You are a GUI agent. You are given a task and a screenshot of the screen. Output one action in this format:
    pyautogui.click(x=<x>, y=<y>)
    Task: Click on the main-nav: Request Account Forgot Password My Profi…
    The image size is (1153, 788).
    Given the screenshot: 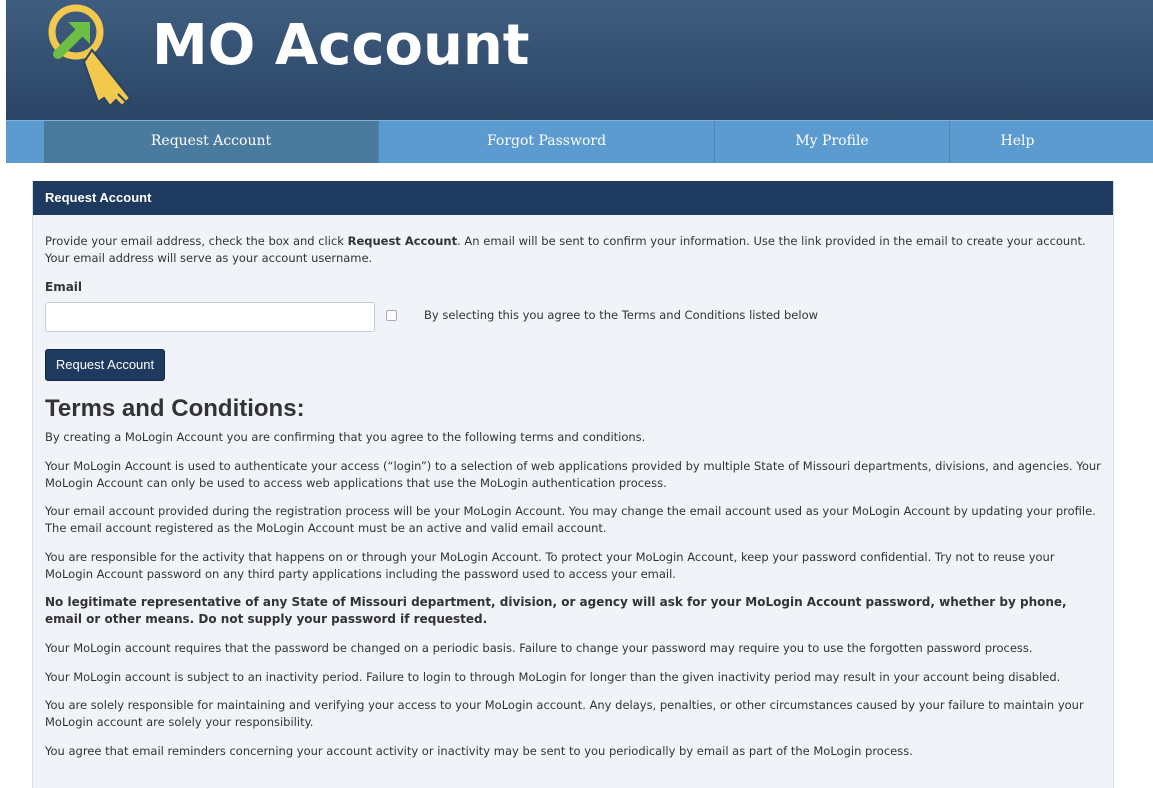 What is the action you would take?
    pyautogui.click(x=579, y=141)
    